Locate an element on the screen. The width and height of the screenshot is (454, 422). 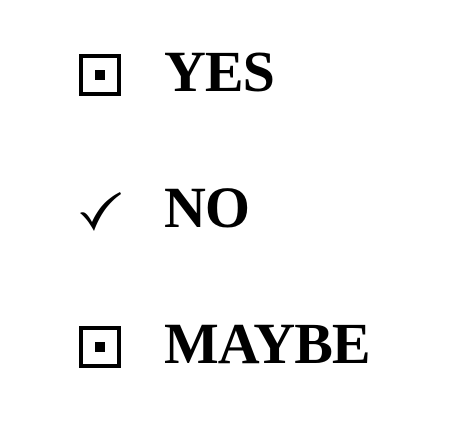
option-label: NO is located at coordinates (207, 207).